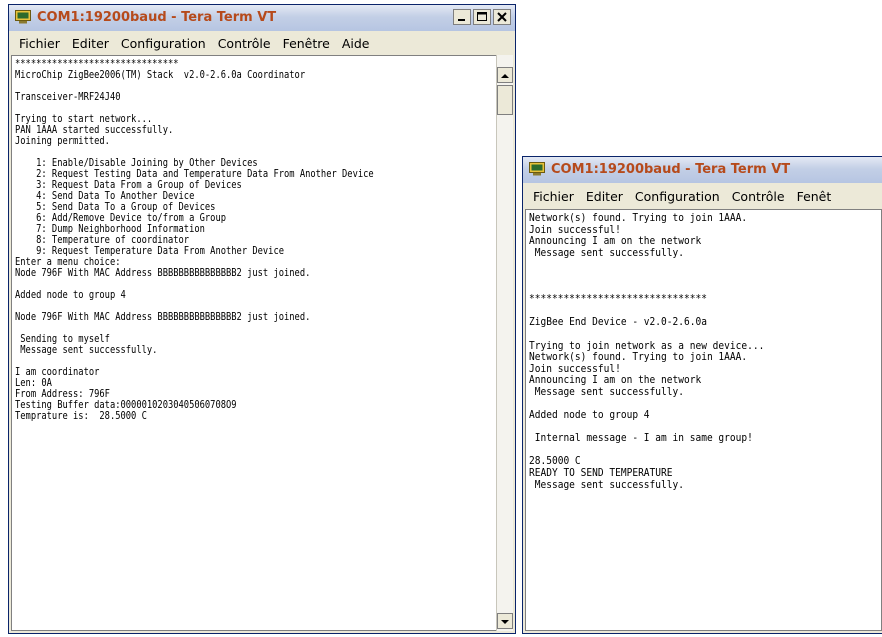 This screenshot has width=882, height=637. What do you see at coordinates (814, 196) in the screenshot?
I see `menu-fenetre: Fenêt` at bounding box center [814, 196].